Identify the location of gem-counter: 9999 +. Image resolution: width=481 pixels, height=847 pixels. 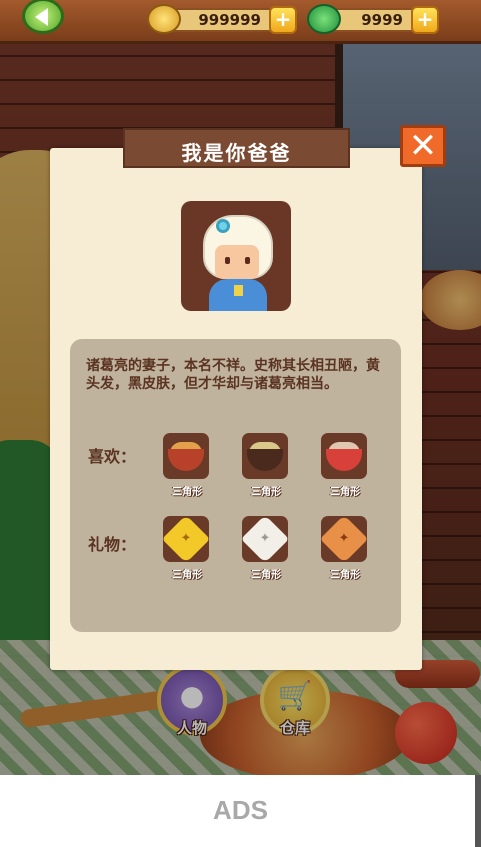
(373, 19).